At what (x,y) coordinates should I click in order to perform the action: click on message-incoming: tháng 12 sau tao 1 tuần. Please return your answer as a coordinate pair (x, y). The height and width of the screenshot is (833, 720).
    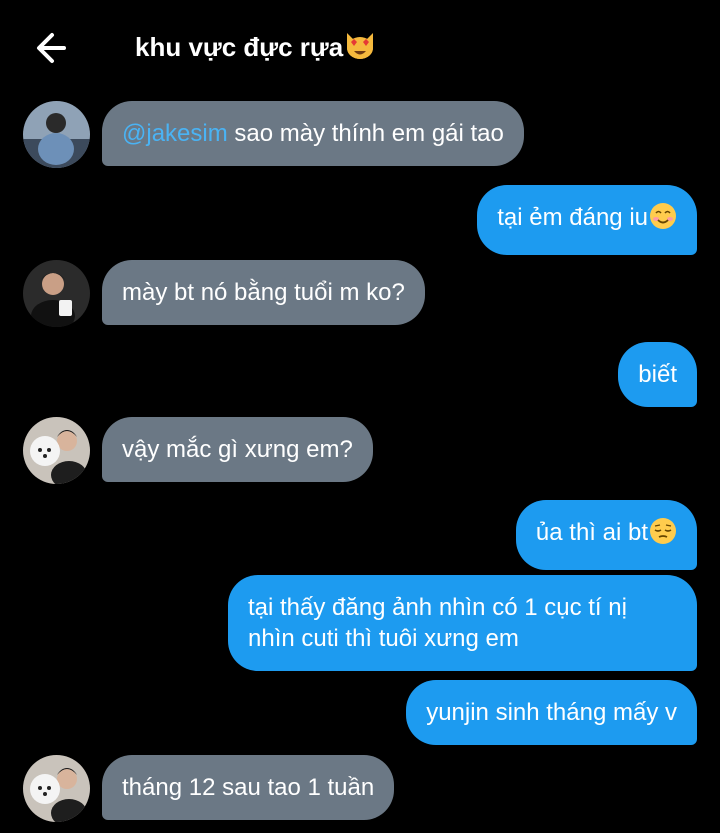
    Looking at the image, I should click on (248, 787).